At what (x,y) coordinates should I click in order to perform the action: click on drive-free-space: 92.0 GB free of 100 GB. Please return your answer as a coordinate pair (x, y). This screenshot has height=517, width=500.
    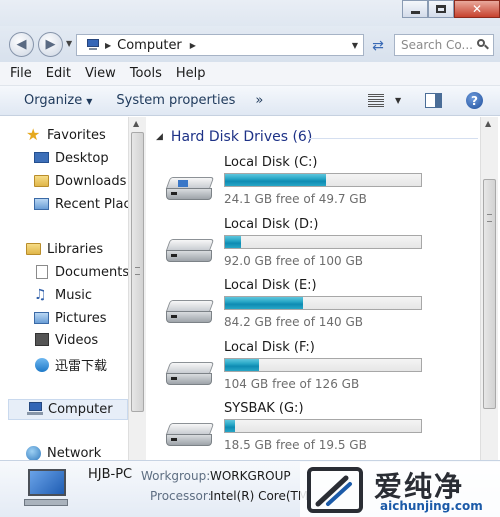
    Looking at the image, I should click on (293, 260).